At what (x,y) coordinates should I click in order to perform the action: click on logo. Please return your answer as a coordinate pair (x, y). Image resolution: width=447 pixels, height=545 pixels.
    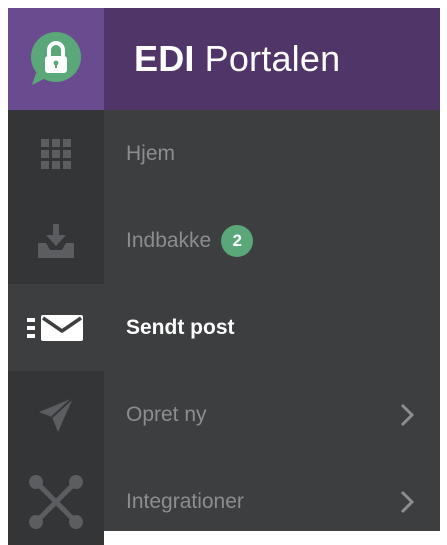
    Looking at the image, I should click on (56, 59).